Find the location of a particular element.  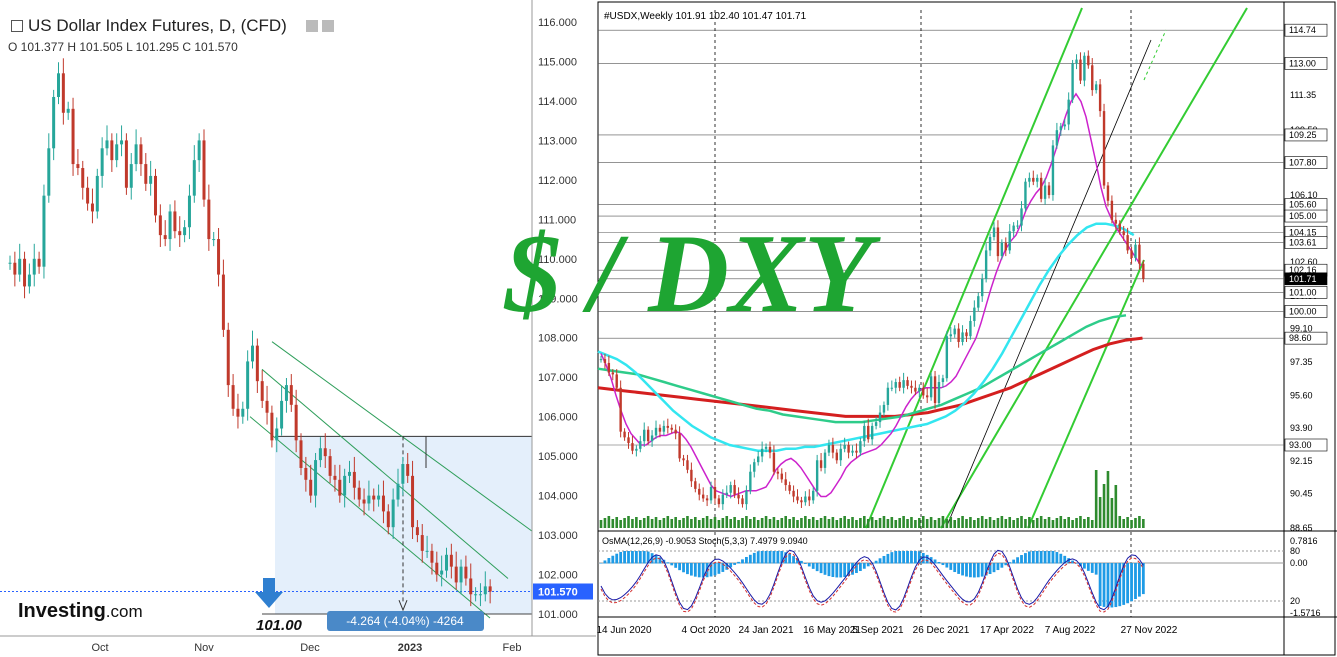

level-label: 114.74 is located at coordinates (1302, 30).